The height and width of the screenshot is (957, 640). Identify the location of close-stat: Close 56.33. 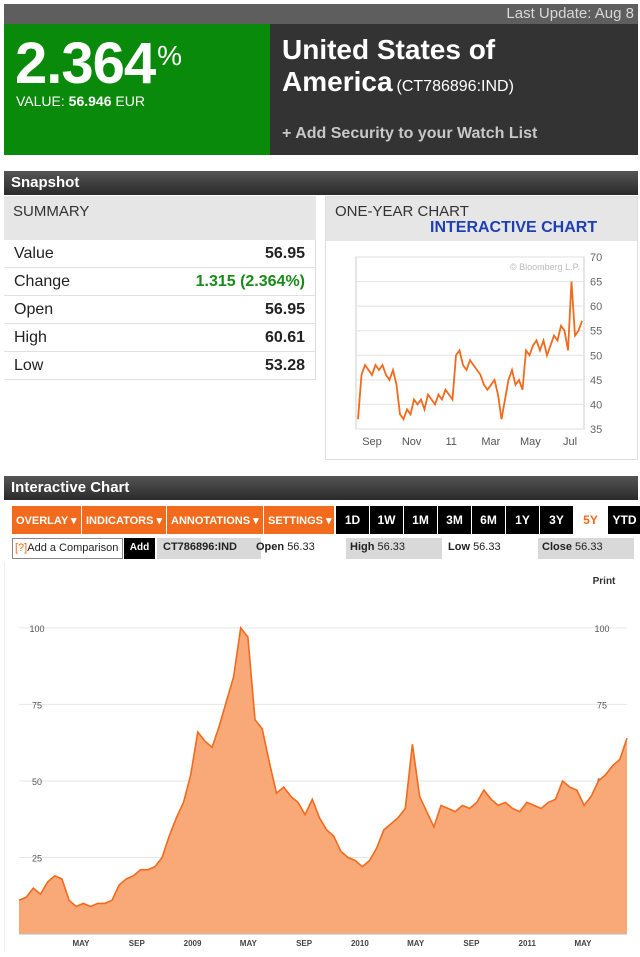
(586, 548).